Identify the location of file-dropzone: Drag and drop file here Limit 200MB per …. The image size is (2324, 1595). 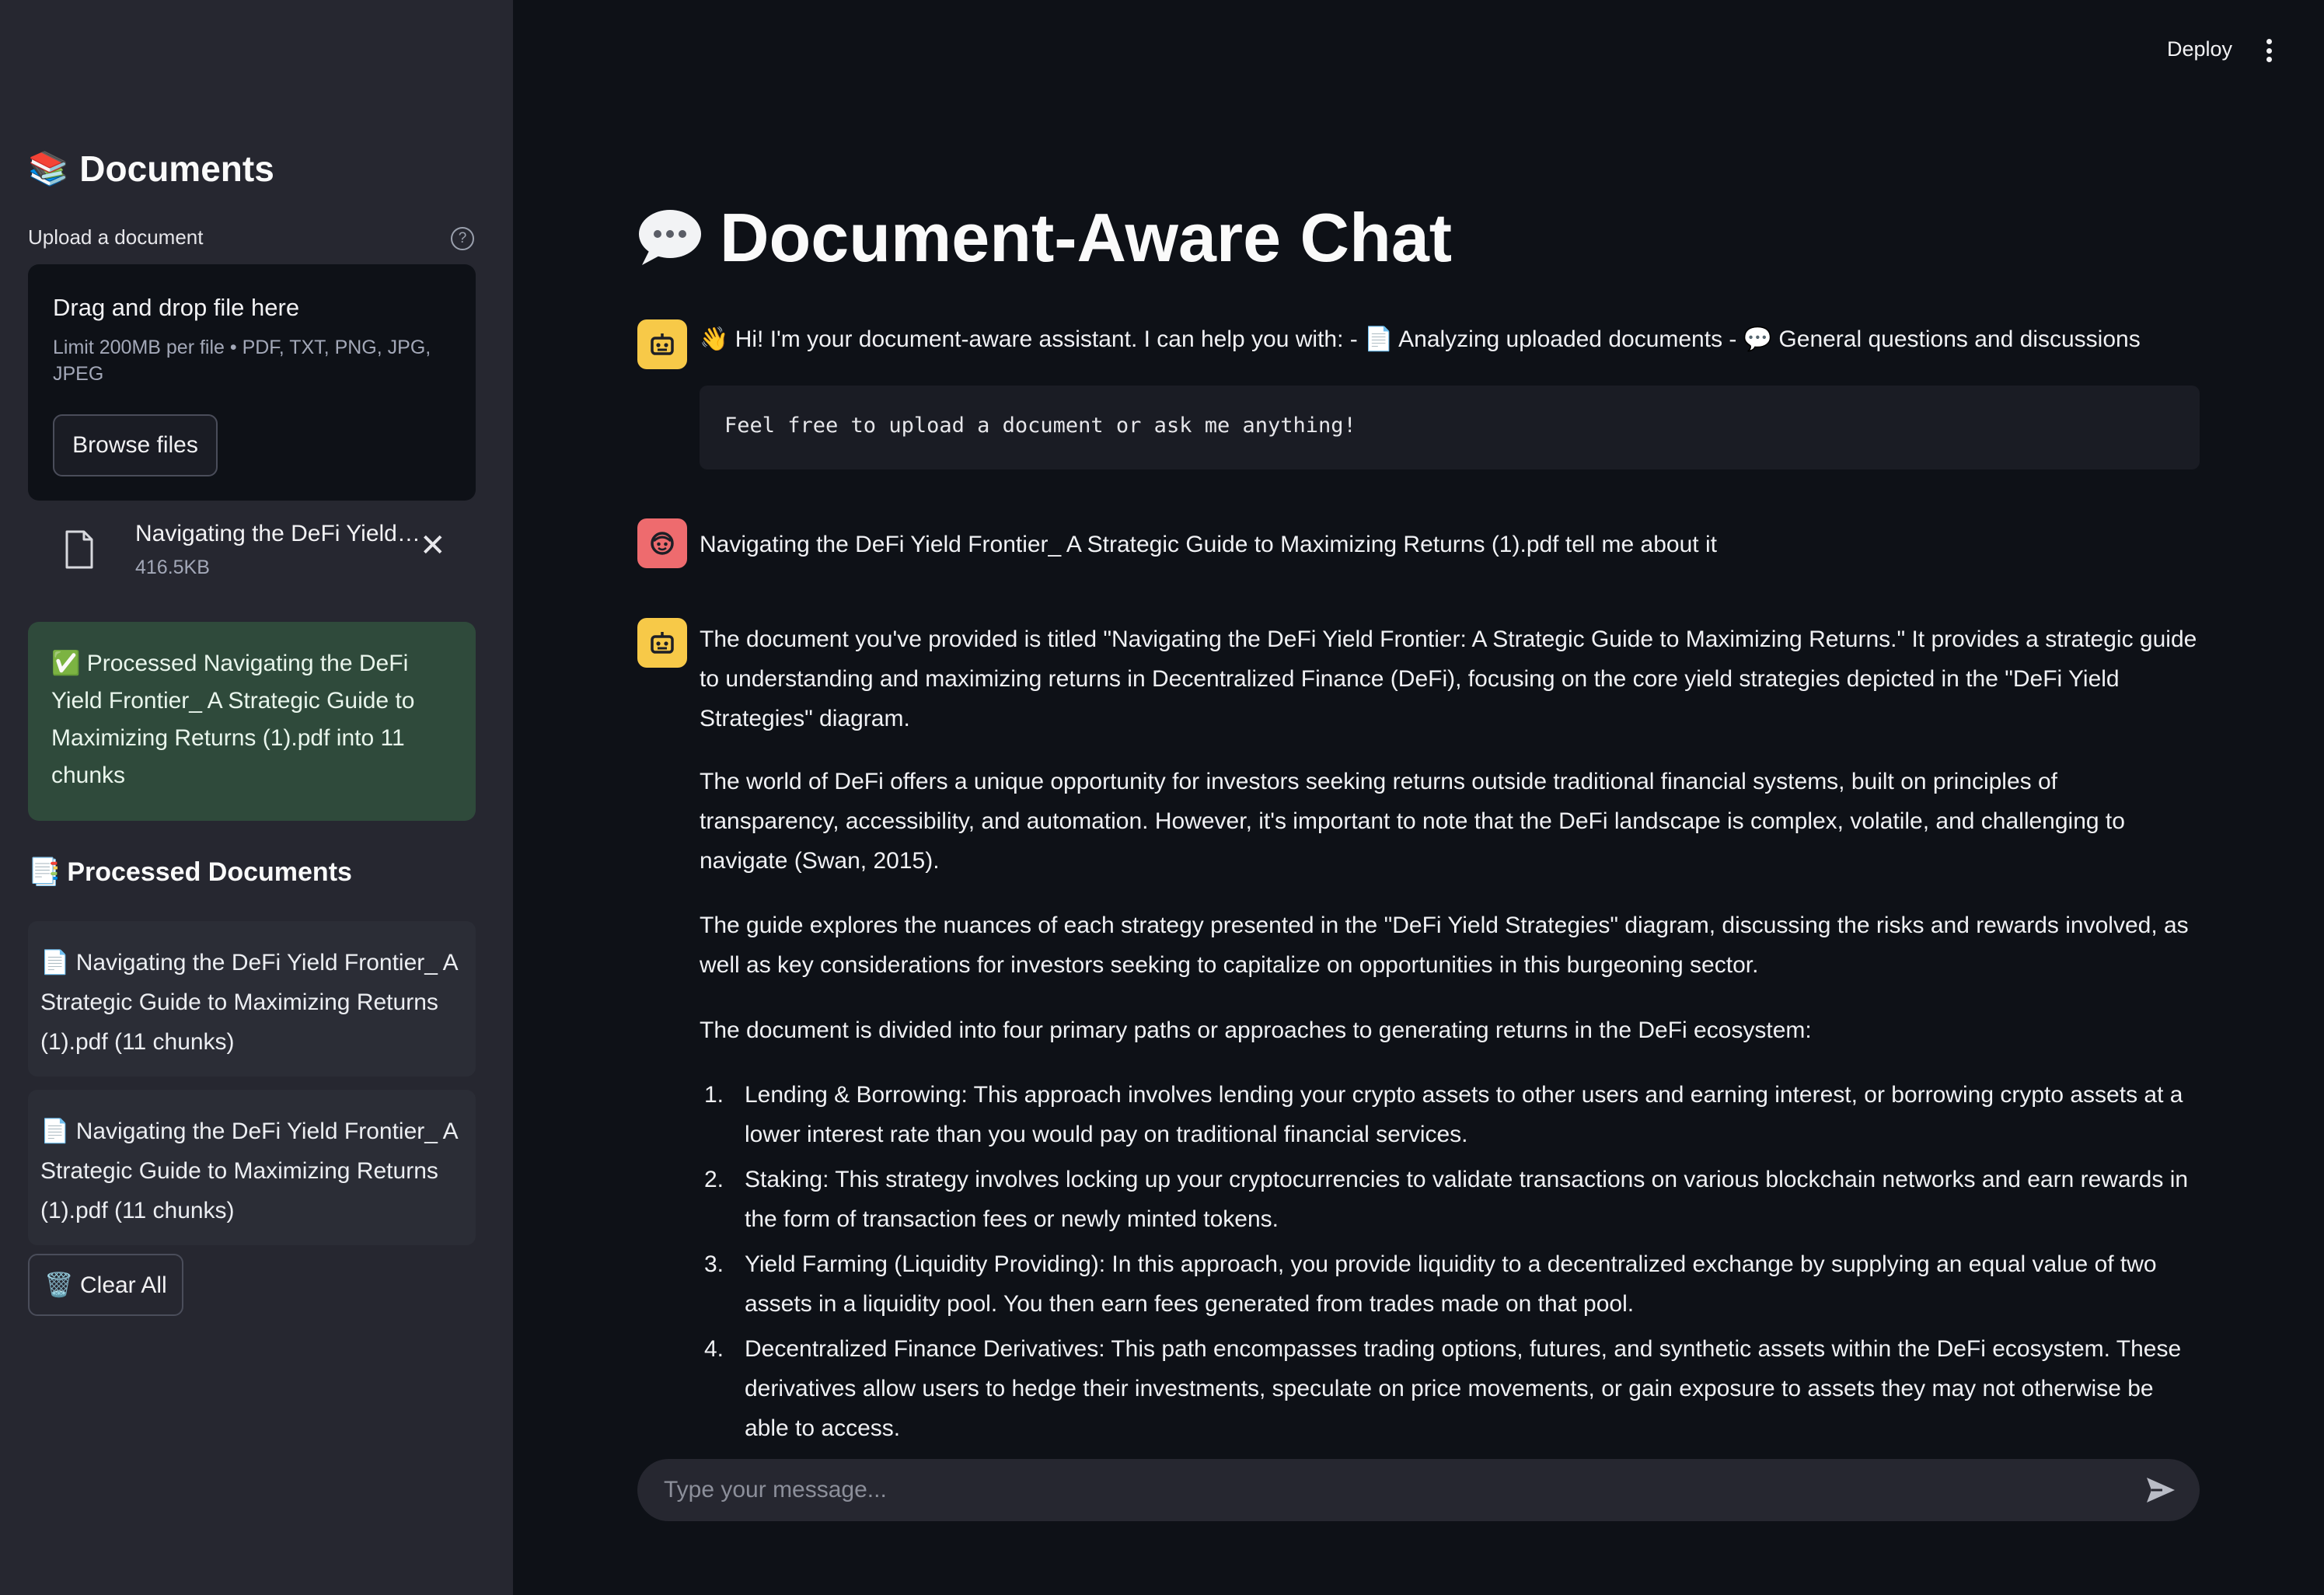
(252, 382).